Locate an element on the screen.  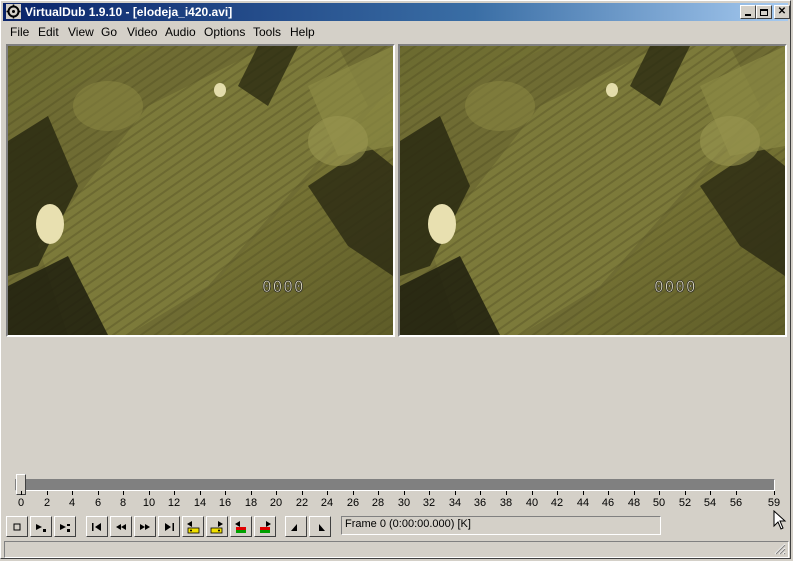
mark-in-icon is located at coordinates (294, 527).